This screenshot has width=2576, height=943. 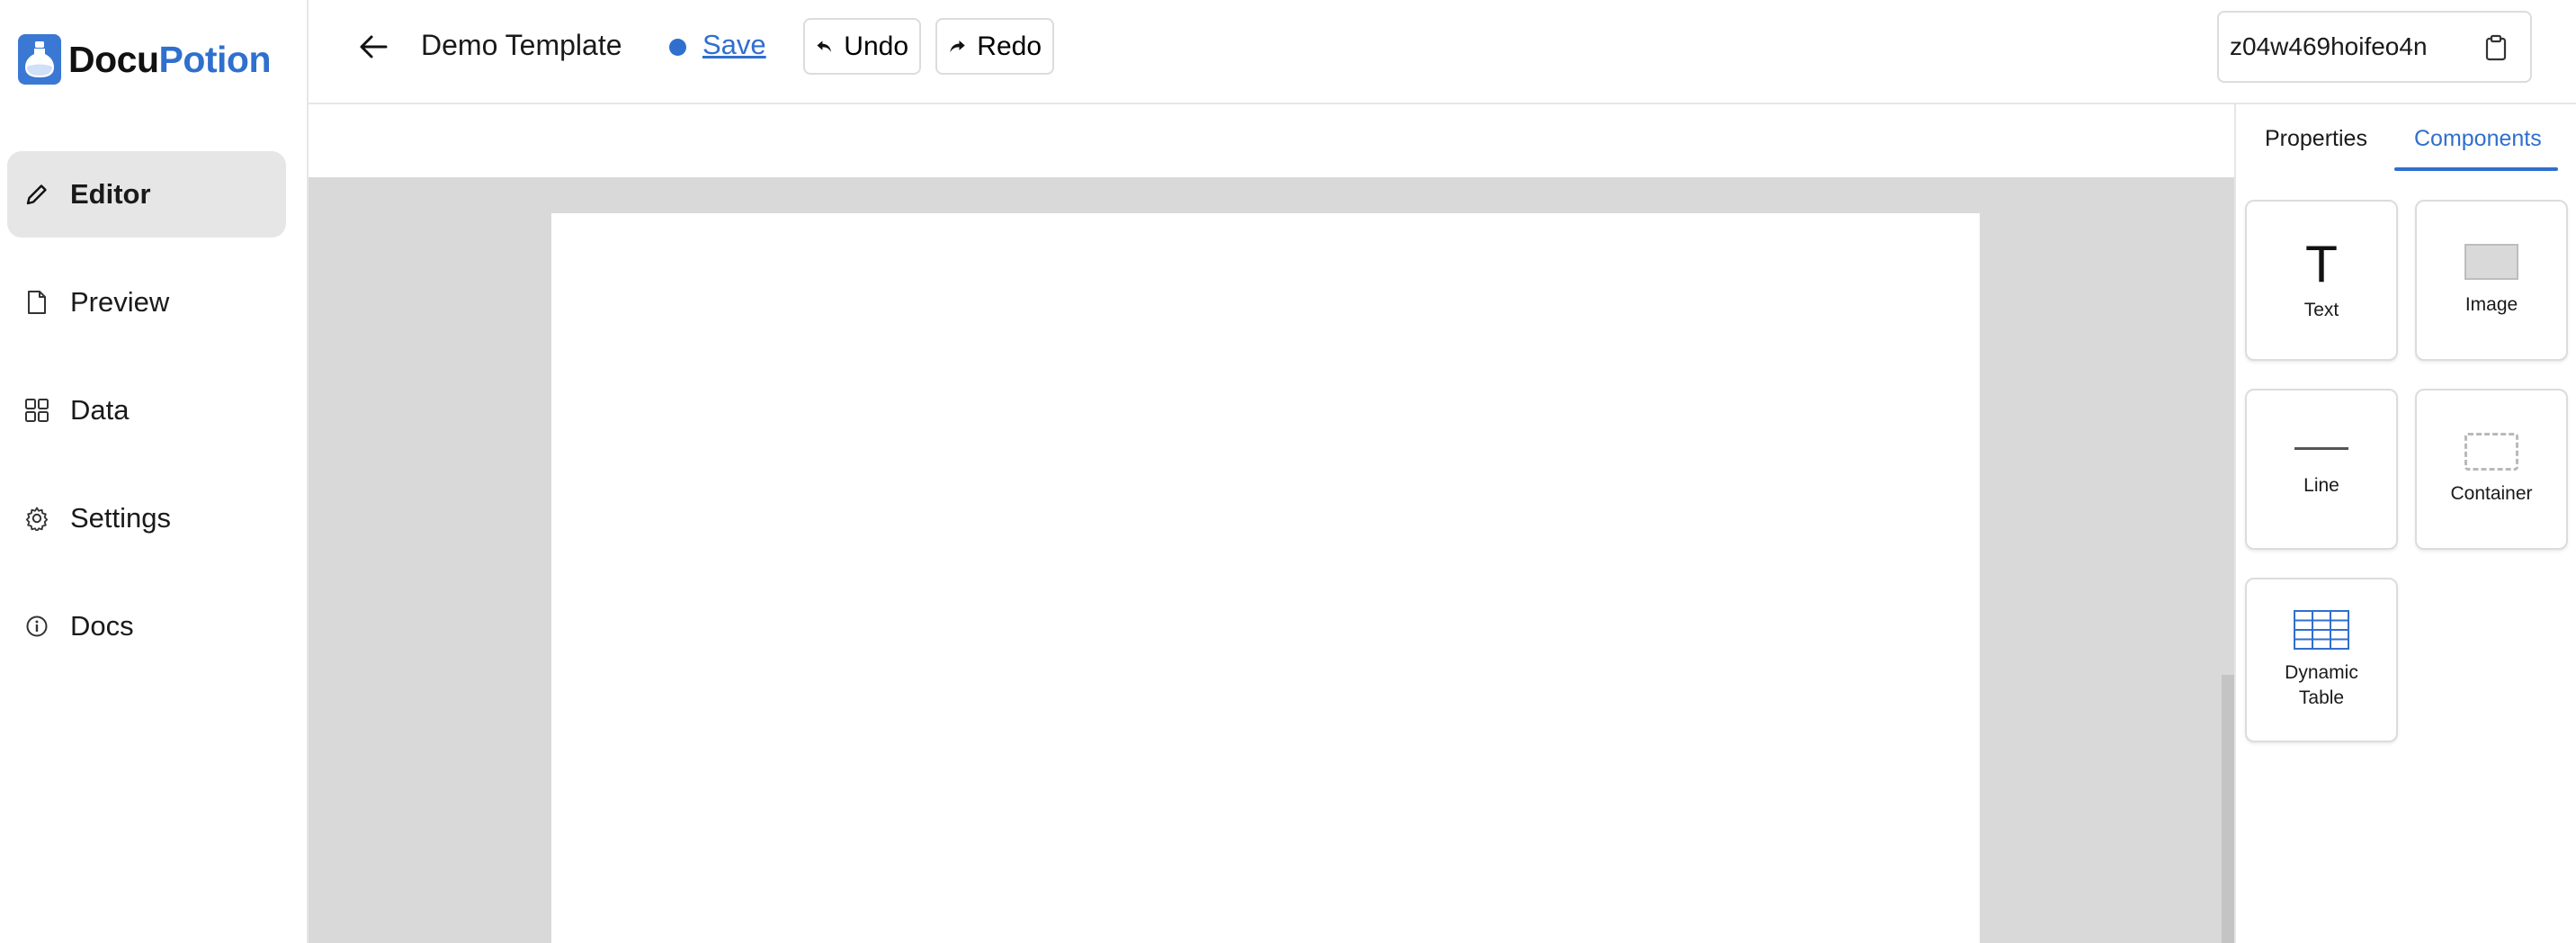 What do you see at coordinates (36, 410) in the screenshot?
I see `grid-icon` at bounding box center [36, 410].